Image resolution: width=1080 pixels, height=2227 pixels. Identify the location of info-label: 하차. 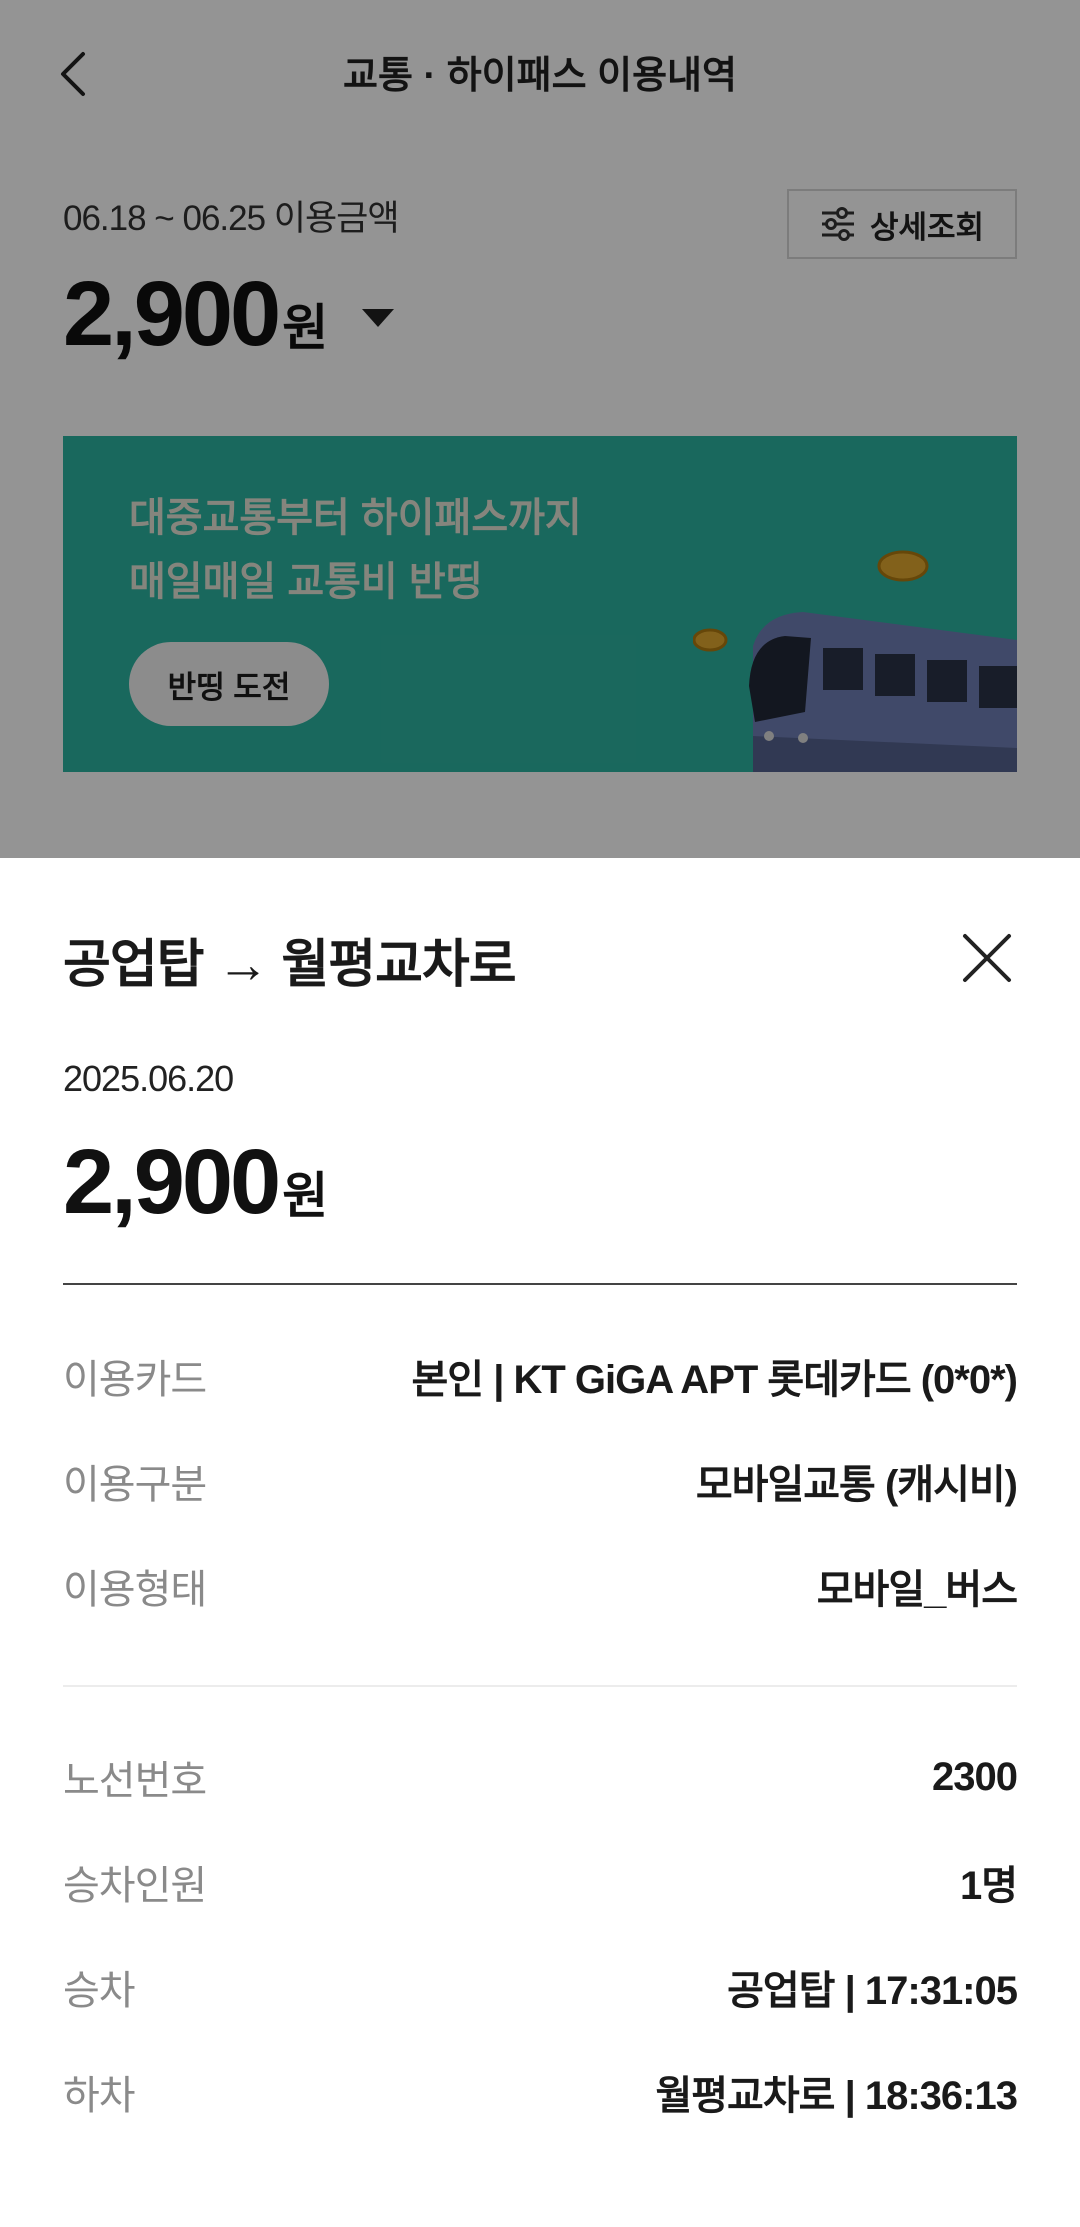
(99, 2096).